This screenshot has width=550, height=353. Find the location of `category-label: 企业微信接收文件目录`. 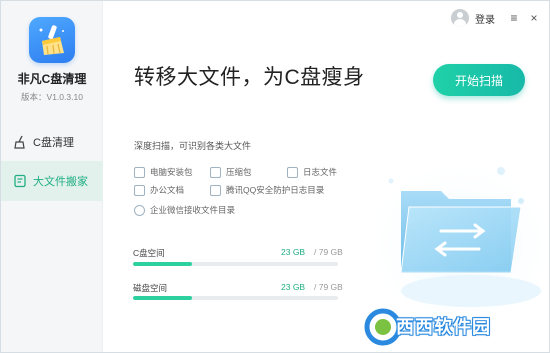

category-label: 企业微信接收文件目录 is located at coordinates (193, 210).